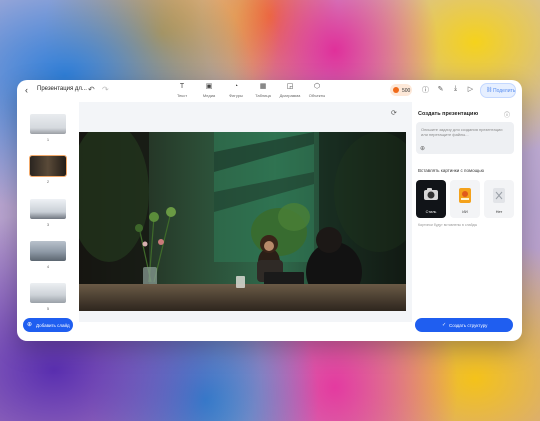 This screenshot has width=540, height=421. Describe the element at coordinates (182, 86) in the screenshot. I see `text-icon: T` at that location.